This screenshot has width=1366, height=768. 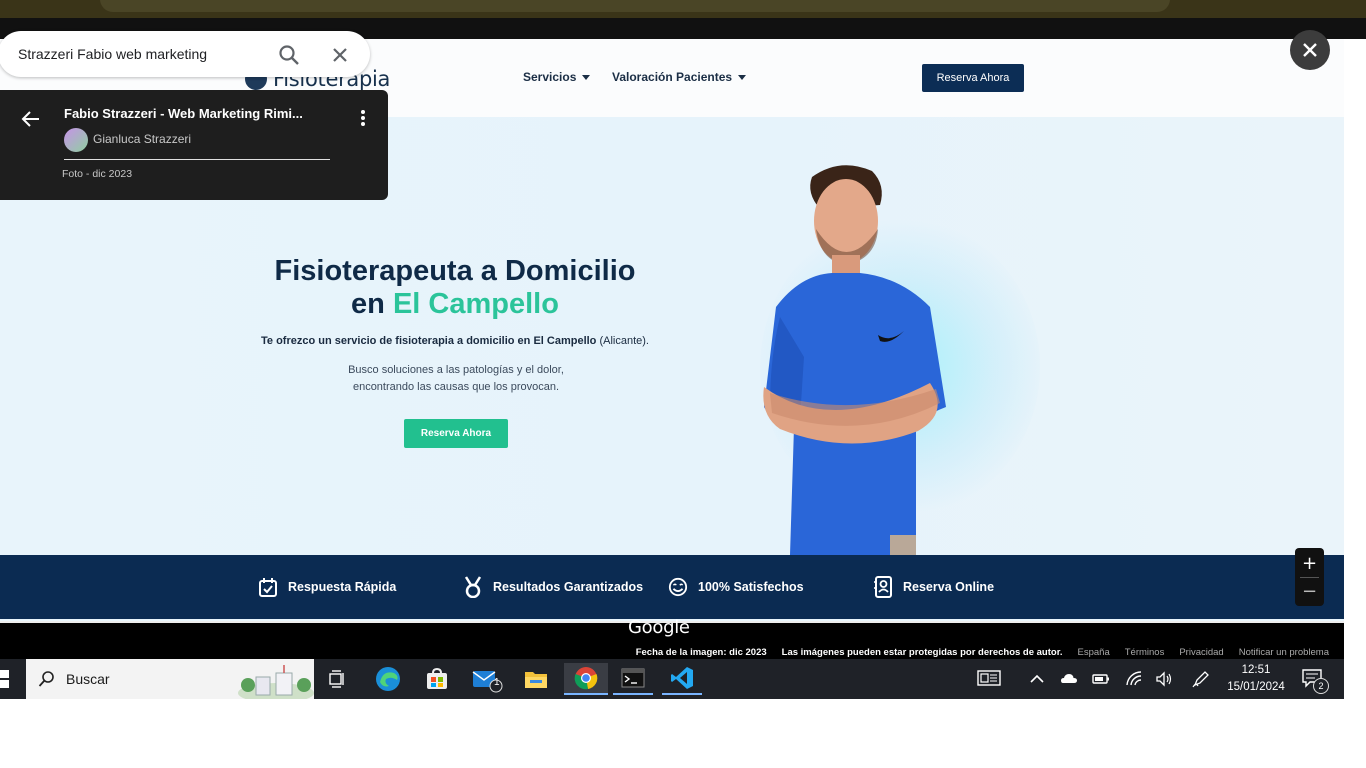 I want to click on nav-servicios: Servicios, so click(x=557, y=77).